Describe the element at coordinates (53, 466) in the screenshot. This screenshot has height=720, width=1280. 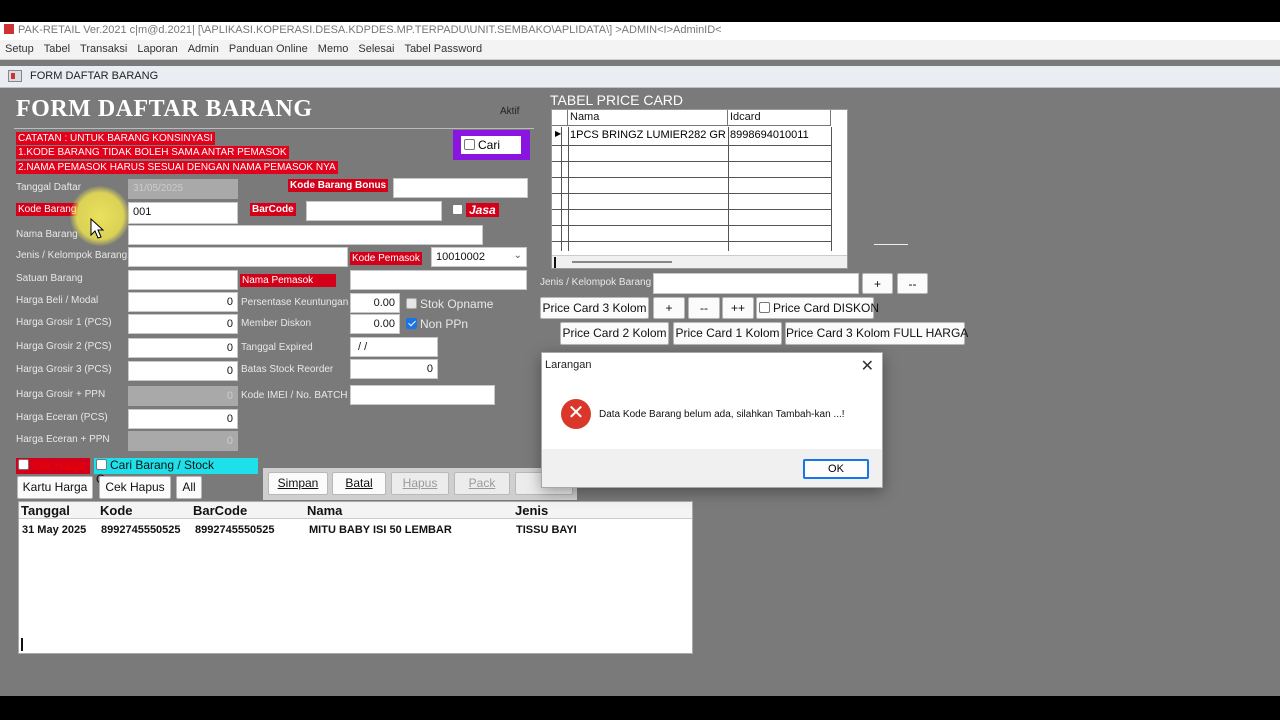
I see `cek-harga-option: Cek Harga` at that location.